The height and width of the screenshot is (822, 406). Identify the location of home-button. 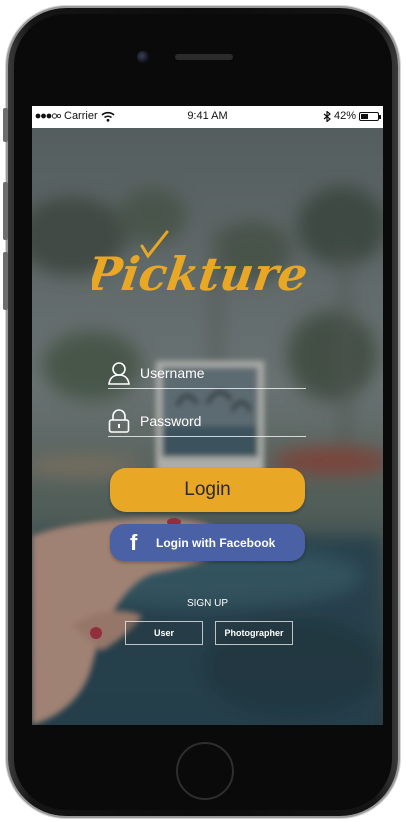
(205, 771).